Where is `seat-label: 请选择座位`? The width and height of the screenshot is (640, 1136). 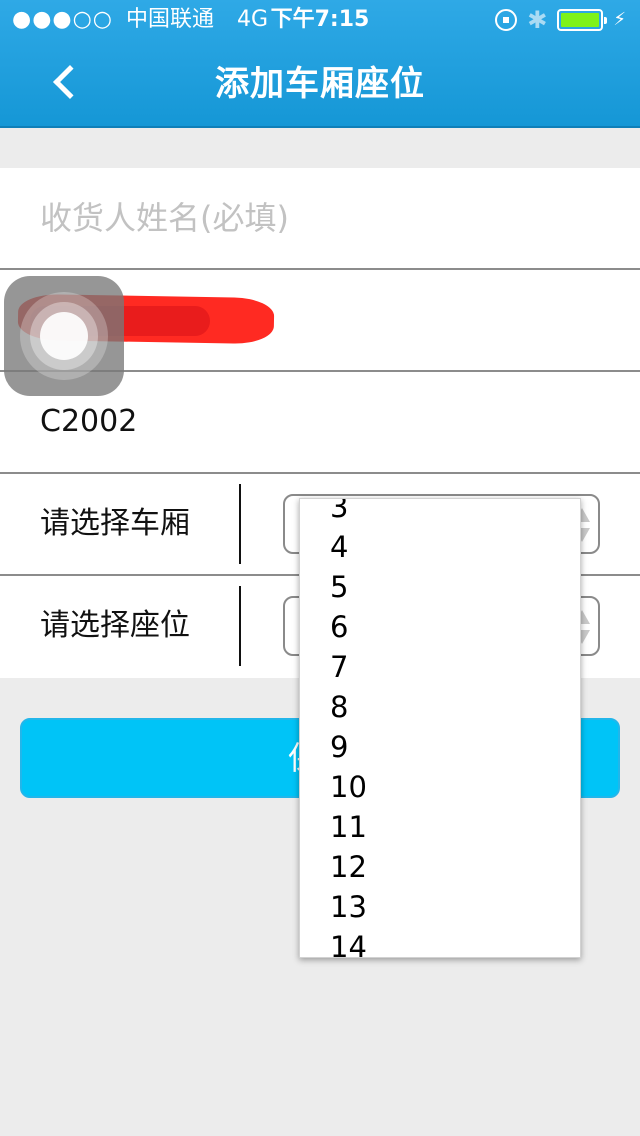 seat-label: 请选择座位 is located at coordinates (115, 625).